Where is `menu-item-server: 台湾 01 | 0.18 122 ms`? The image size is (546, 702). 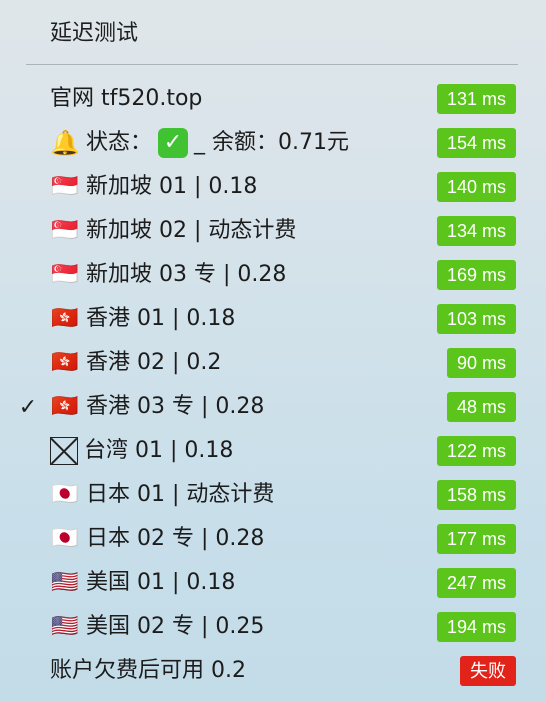
menu-item-server: 台湾 01 | 0.18 122 ms is located at coordinates (273, 451).